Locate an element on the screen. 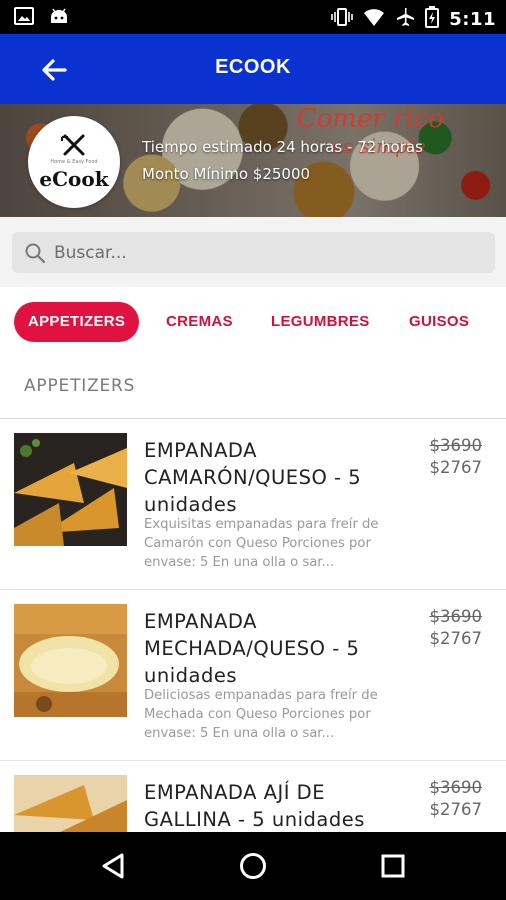 Image resolution: width=506 pixels, height=900 pixels. home-circle-icon is located at coordinates (253, 866).